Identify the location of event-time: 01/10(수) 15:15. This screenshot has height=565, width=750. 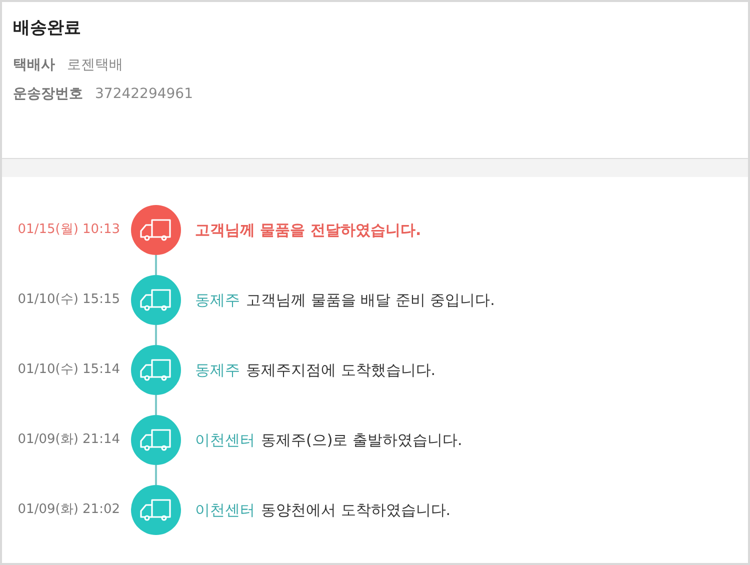
(68, 300).